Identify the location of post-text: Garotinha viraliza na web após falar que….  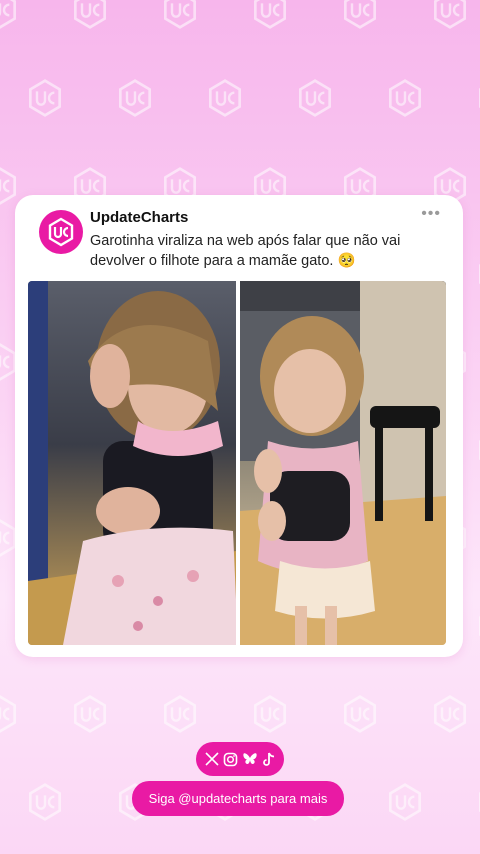
(245, 251).